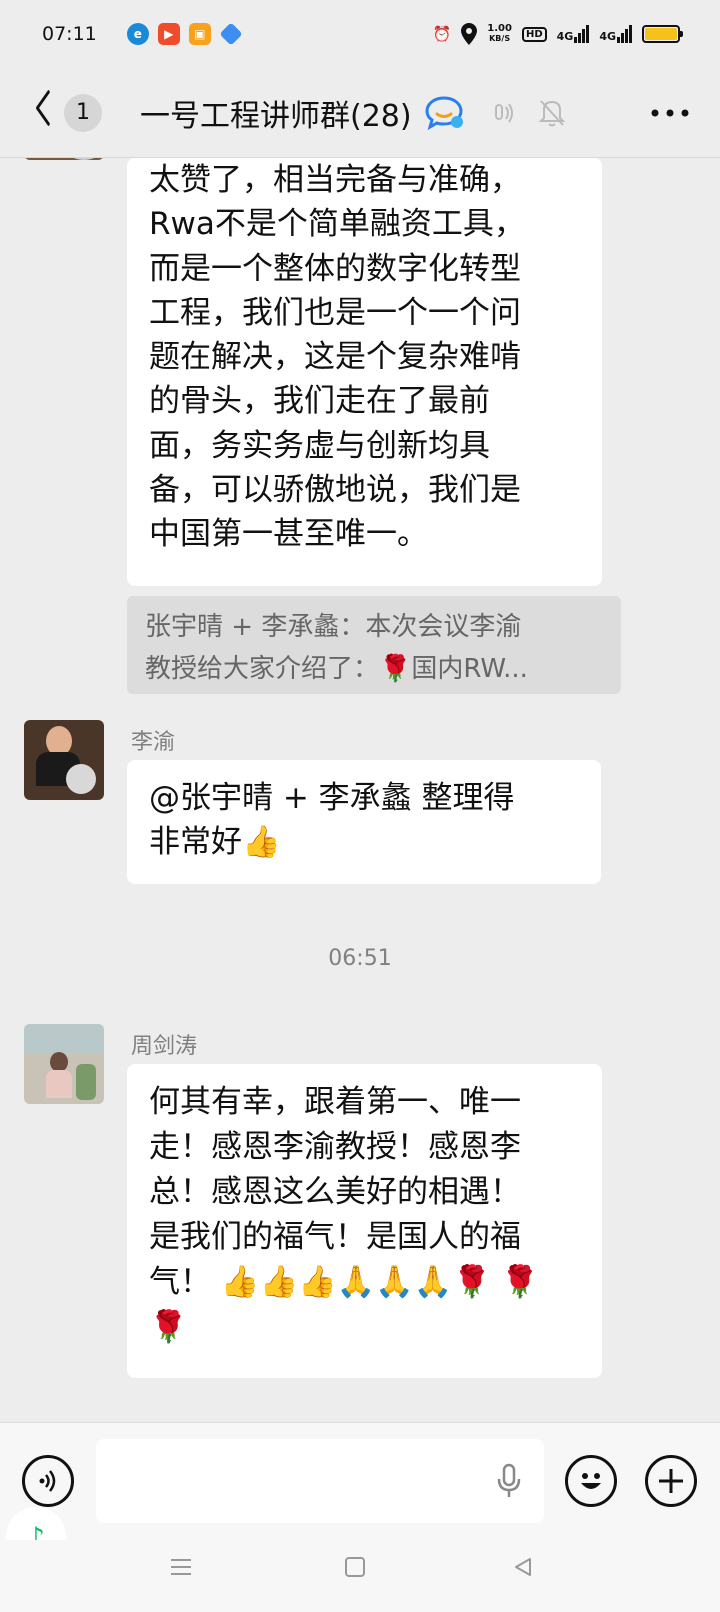 This screenshot has height=1612, width=720. What do you see at coordinates (153, 742) in the screenshot?
I see `sender-name: 李渝` at bounding box center [153, 742].